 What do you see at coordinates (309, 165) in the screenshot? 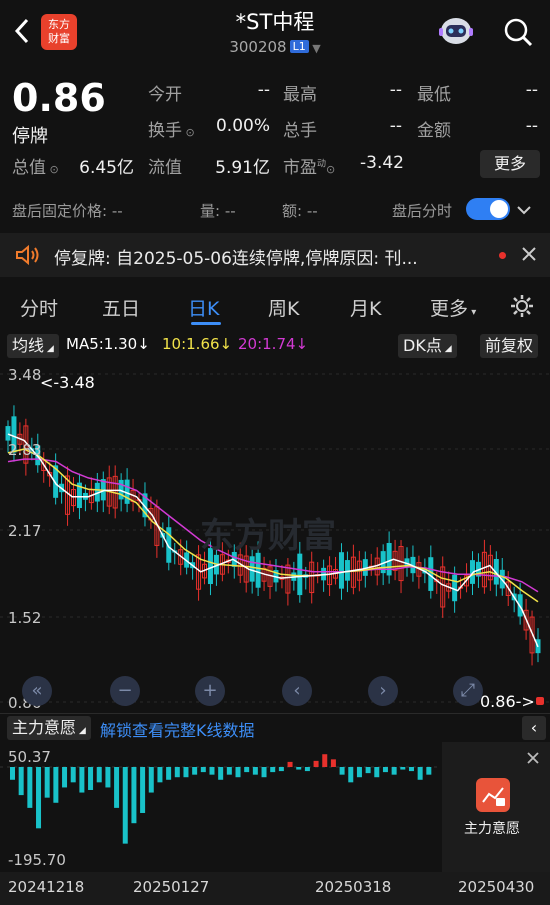
I see `pe-label: 市盈动⊙` at bounding box center [309, 165].